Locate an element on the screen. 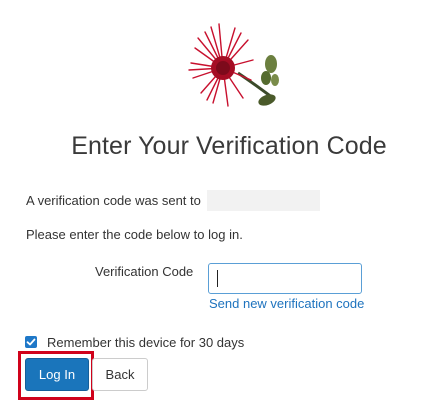 This screenshot has height=409, width=438. text-caret is located at coordinates (217, 278).